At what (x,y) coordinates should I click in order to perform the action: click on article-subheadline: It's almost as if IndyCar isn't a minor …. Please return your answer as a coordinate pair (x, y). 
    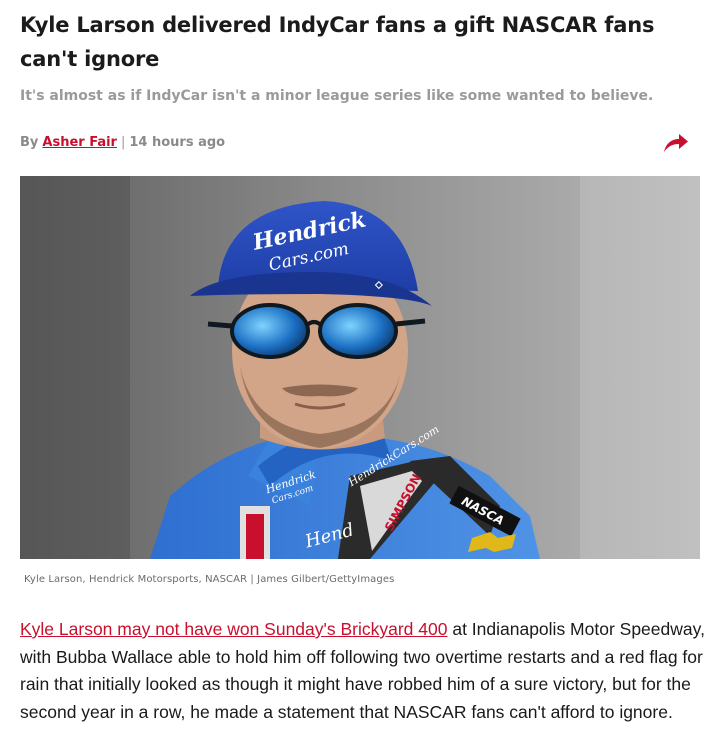
    Looking at the image, I should click on (337, 96).